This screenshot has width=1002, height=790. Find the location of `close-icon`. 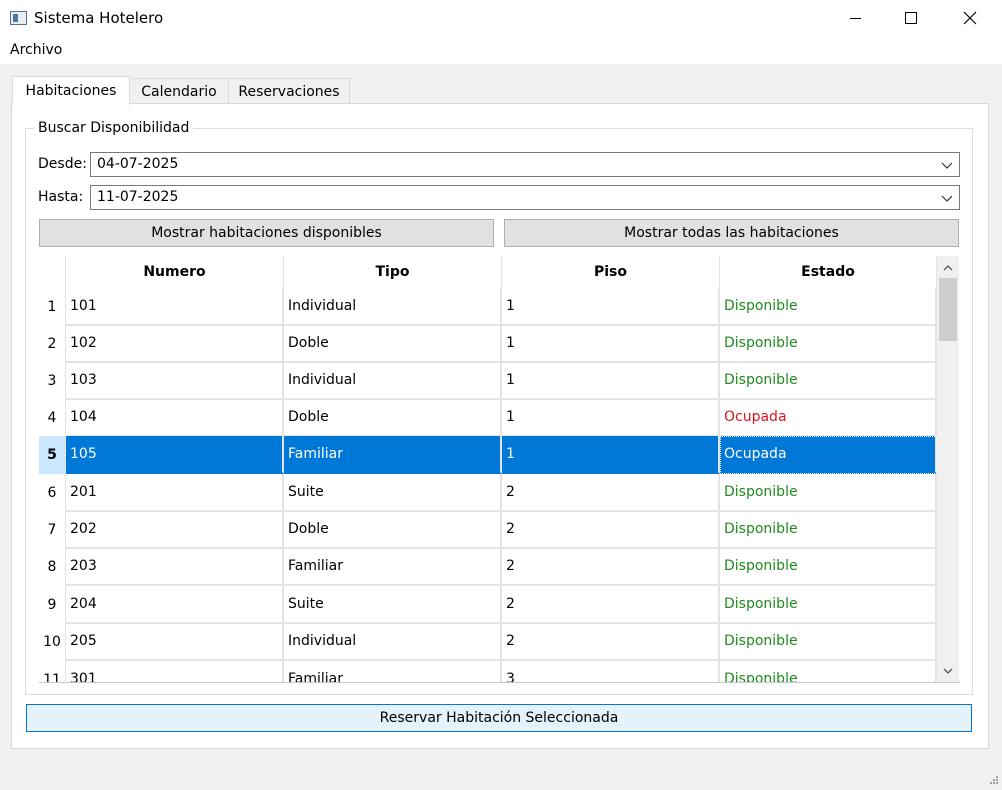

close-icon is located at coordinates (970, 18).